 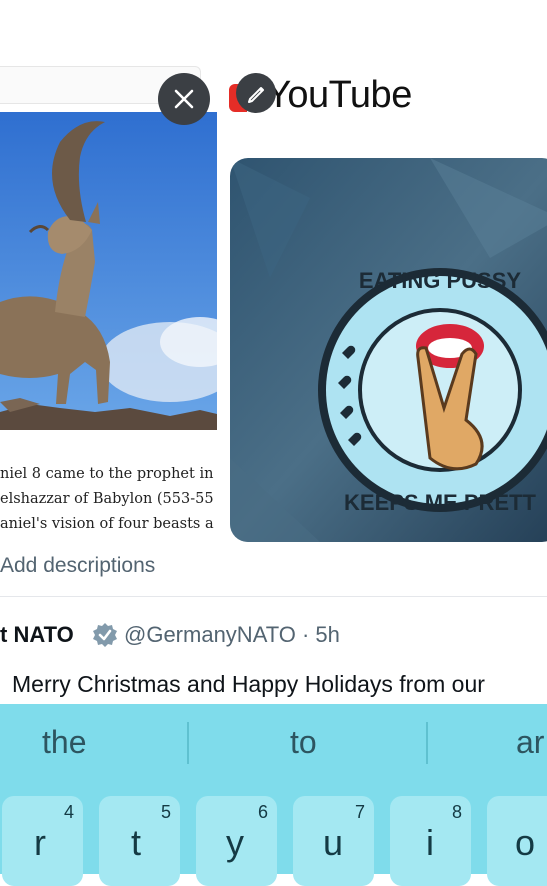 What do you see at coordinates (232, 634) in the screenshot?
I see `tweet-handle-time: @GermanyNATO · 5h` at bounding box center [232, 634].